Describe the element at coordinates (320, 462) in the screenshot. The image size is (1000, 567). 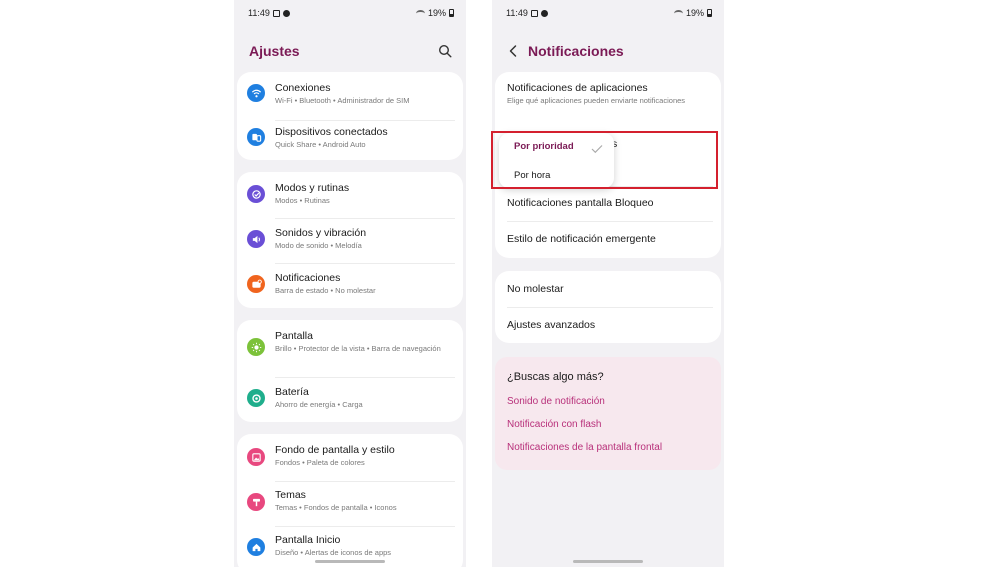
I see `item-subtitle: Fondos • Paleta de colores` at that location.